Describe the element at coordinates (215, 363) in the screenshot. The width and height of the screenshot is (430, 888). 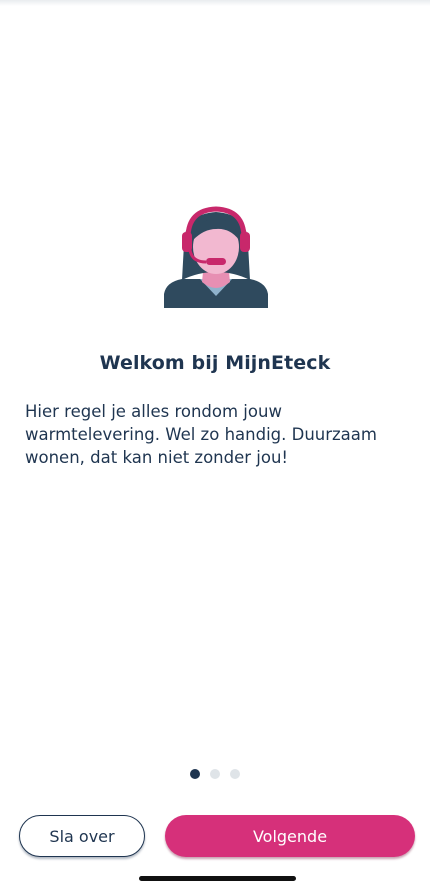
I see `welcome-title: Welkom bij MijnEteck` at that location.